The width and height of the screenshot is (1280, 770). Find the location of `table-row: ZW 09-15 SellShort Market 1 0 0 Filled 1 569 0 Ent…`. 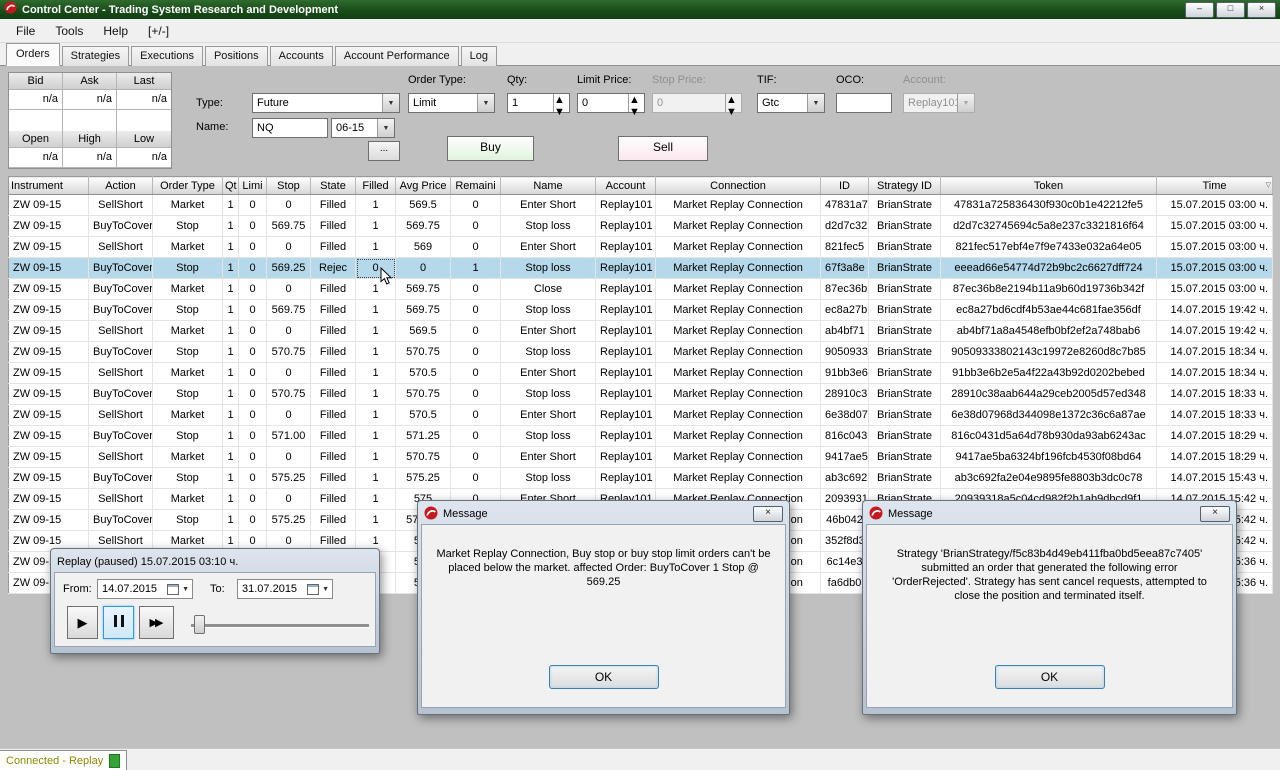

table-row: ZW 09-15 SellShort Market 1 0 0 Filled 1 569 0 Ent… is located at coordinates (640, 247).